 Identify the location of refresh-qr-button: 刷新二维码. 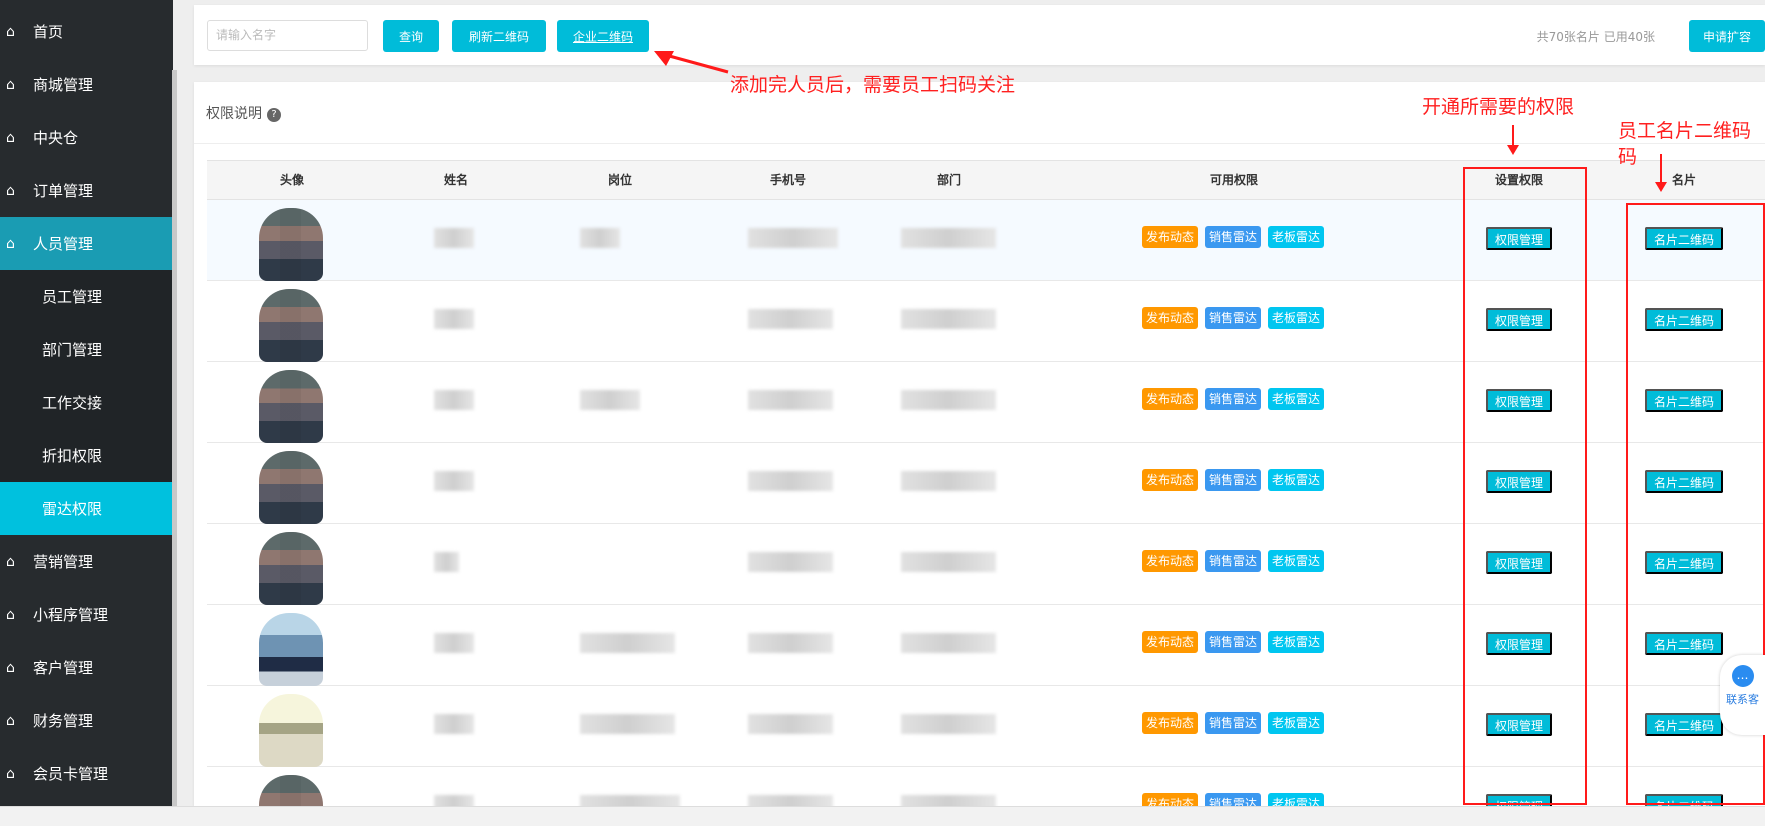
(499, 36).